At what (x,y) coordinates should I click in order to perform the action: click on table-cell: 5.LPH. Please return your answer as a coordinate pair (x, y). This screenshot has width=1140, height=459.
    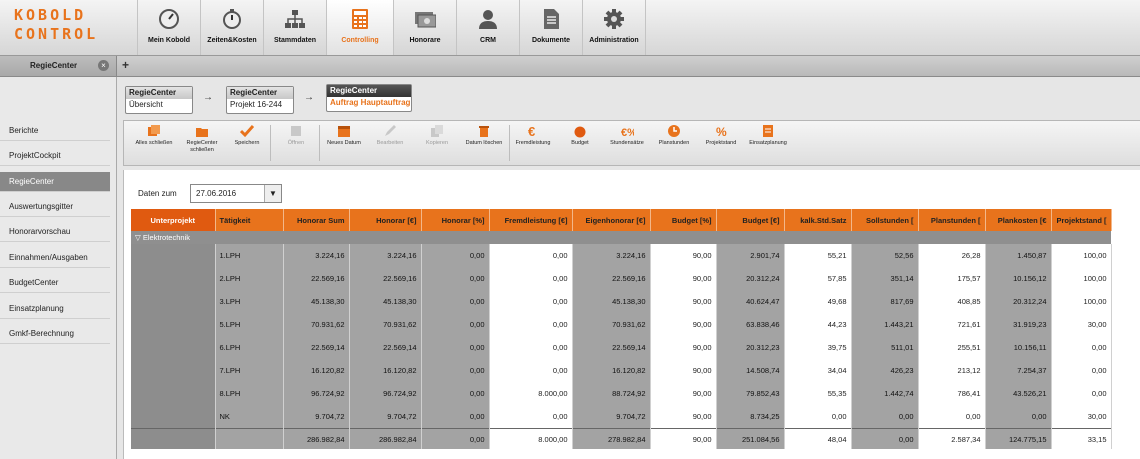
    Looking at the image, I should click on (249, 324).